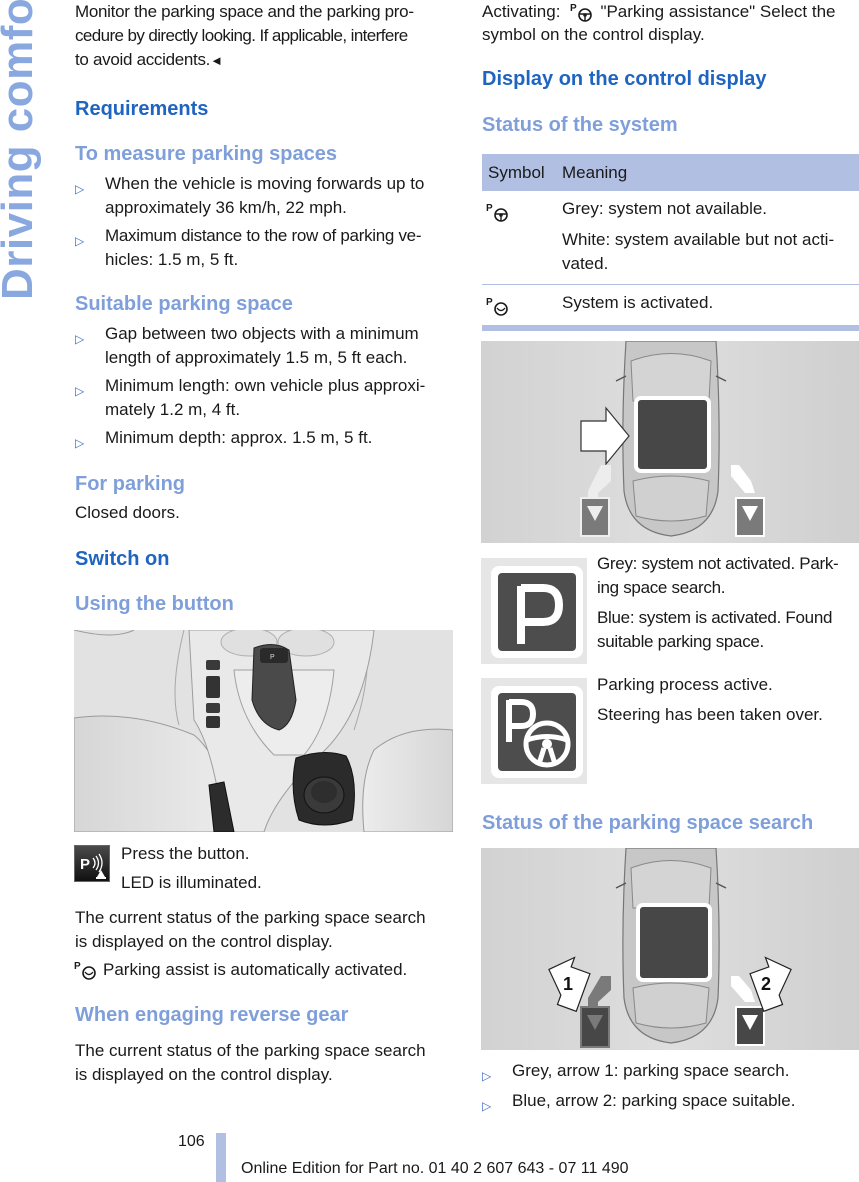 This screenshot has width=859, height=1182. What do you see at coordinates (191, 1141) in the screenshot?
I see `page-number: 106` at bounding box center [191, 1141].